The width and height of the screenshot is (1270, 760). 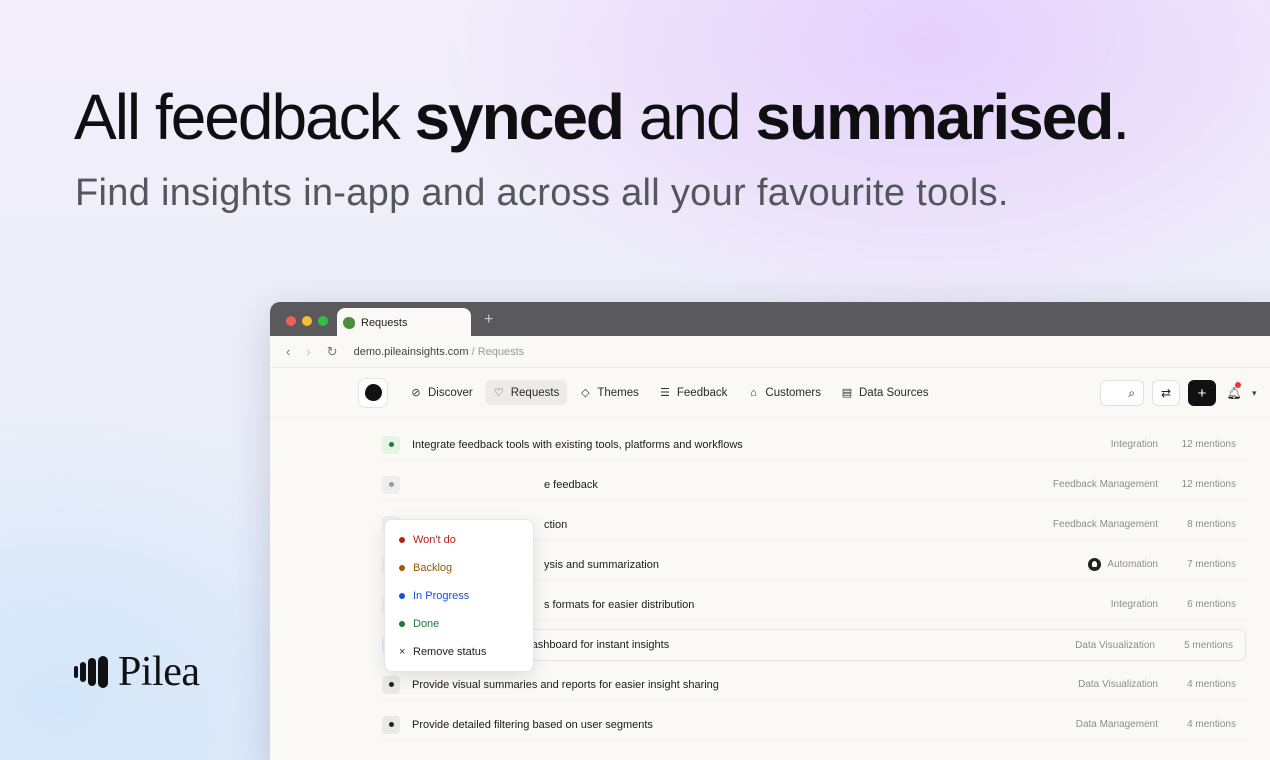 What do you see at coordinates (1211, 604) in the screenshot?
I see `request-mentions: 6 mentions` at bounding box center [1211, 604].